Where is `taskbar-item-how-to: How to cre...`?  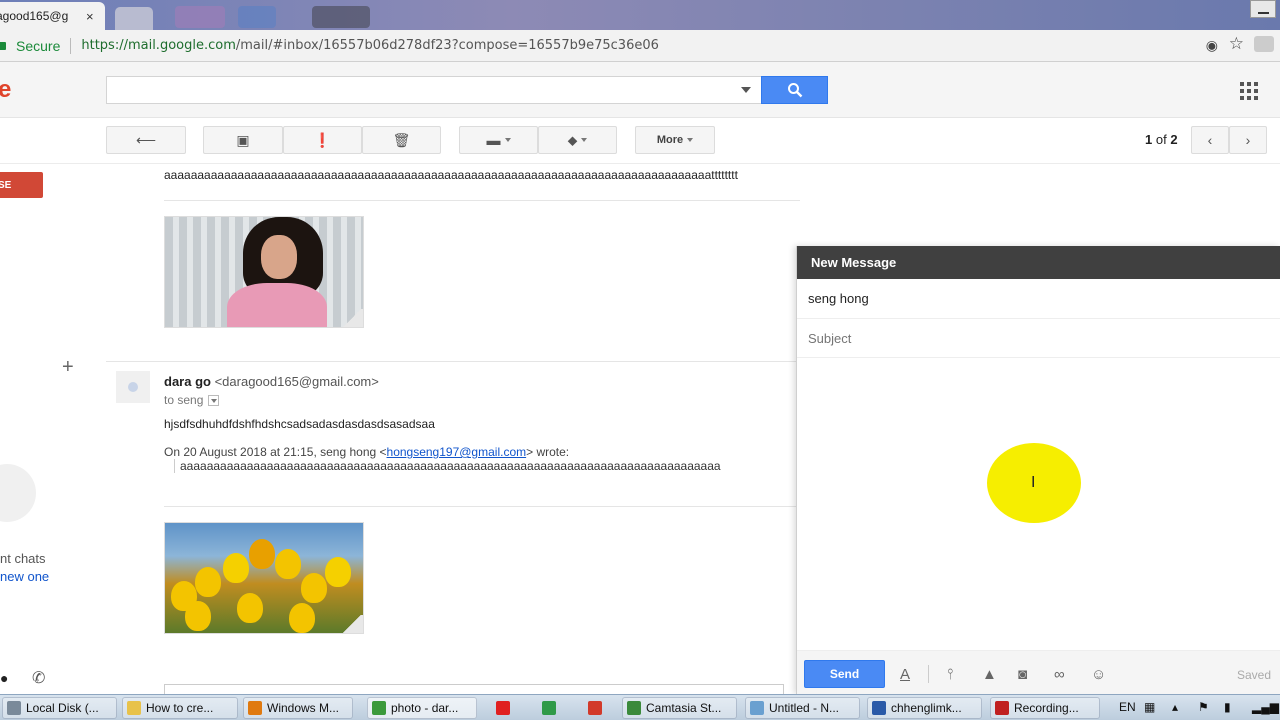
taskbar-item-how-to: How to cre... is located at coordinates (180, 708).